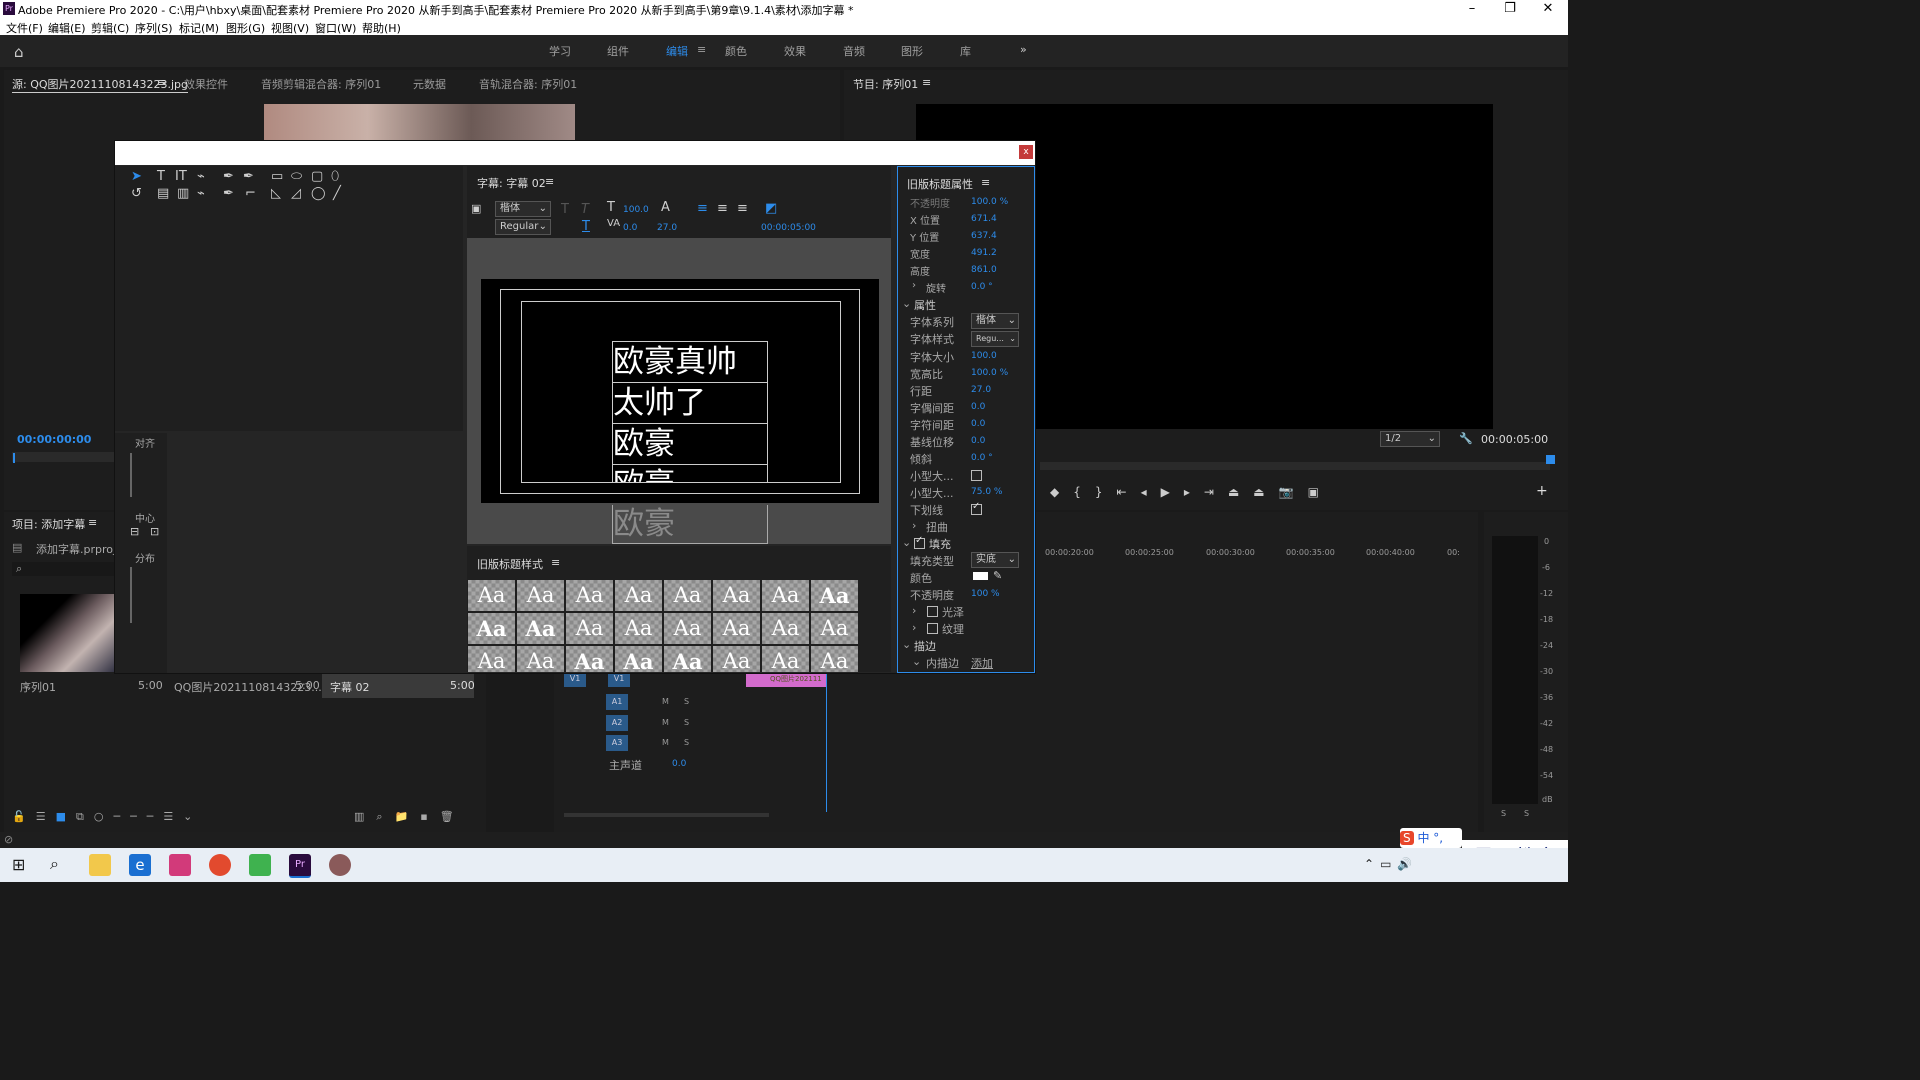  Describe the element at coordinates (982, 663) in the screenshot. I see `add-inner-stroke-link: 添加` at that location.